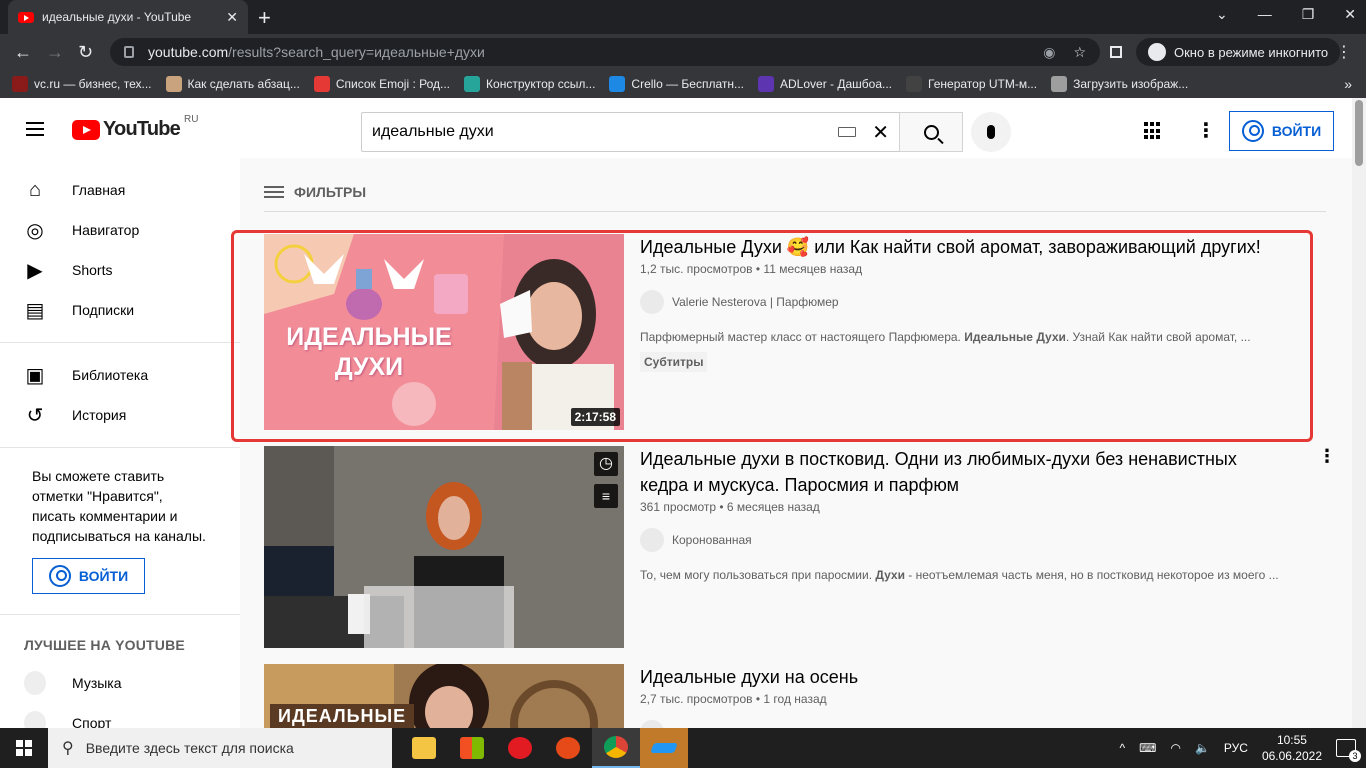 Image resolution: width=1366 pixels, height=768 pixels. What do you see at coordinates (1153, 131) in the screenshot?
I see `apps-grid-icon` at bounding box center [1153, 131].